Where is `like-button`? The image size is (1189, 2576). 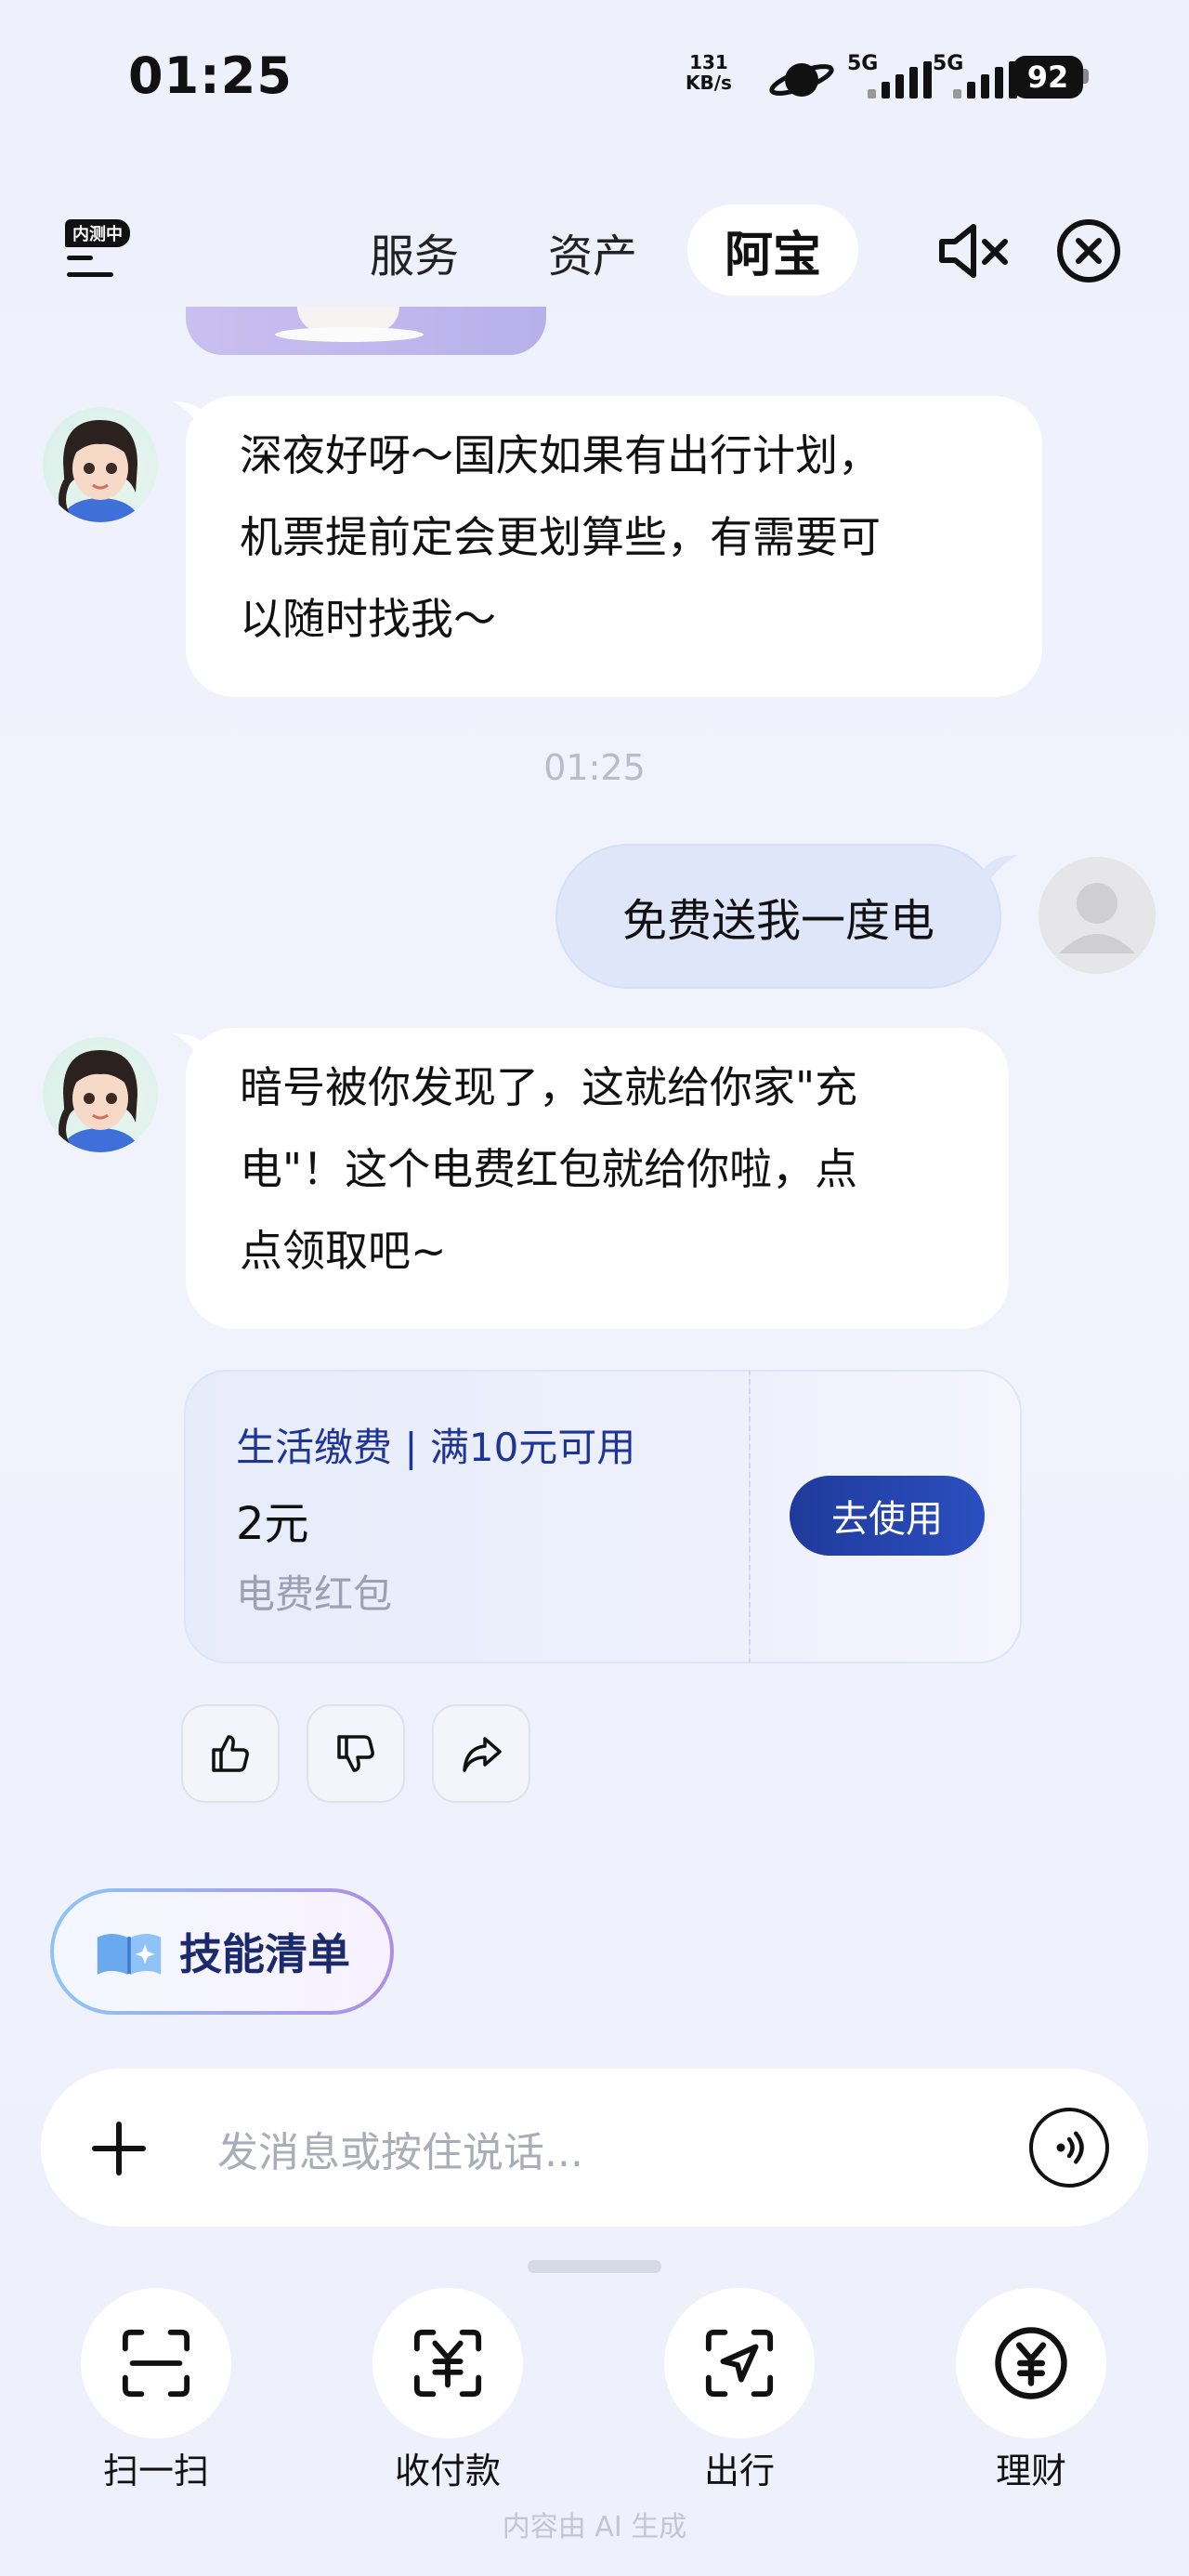
like-button is located at coordinates (230, 1753).